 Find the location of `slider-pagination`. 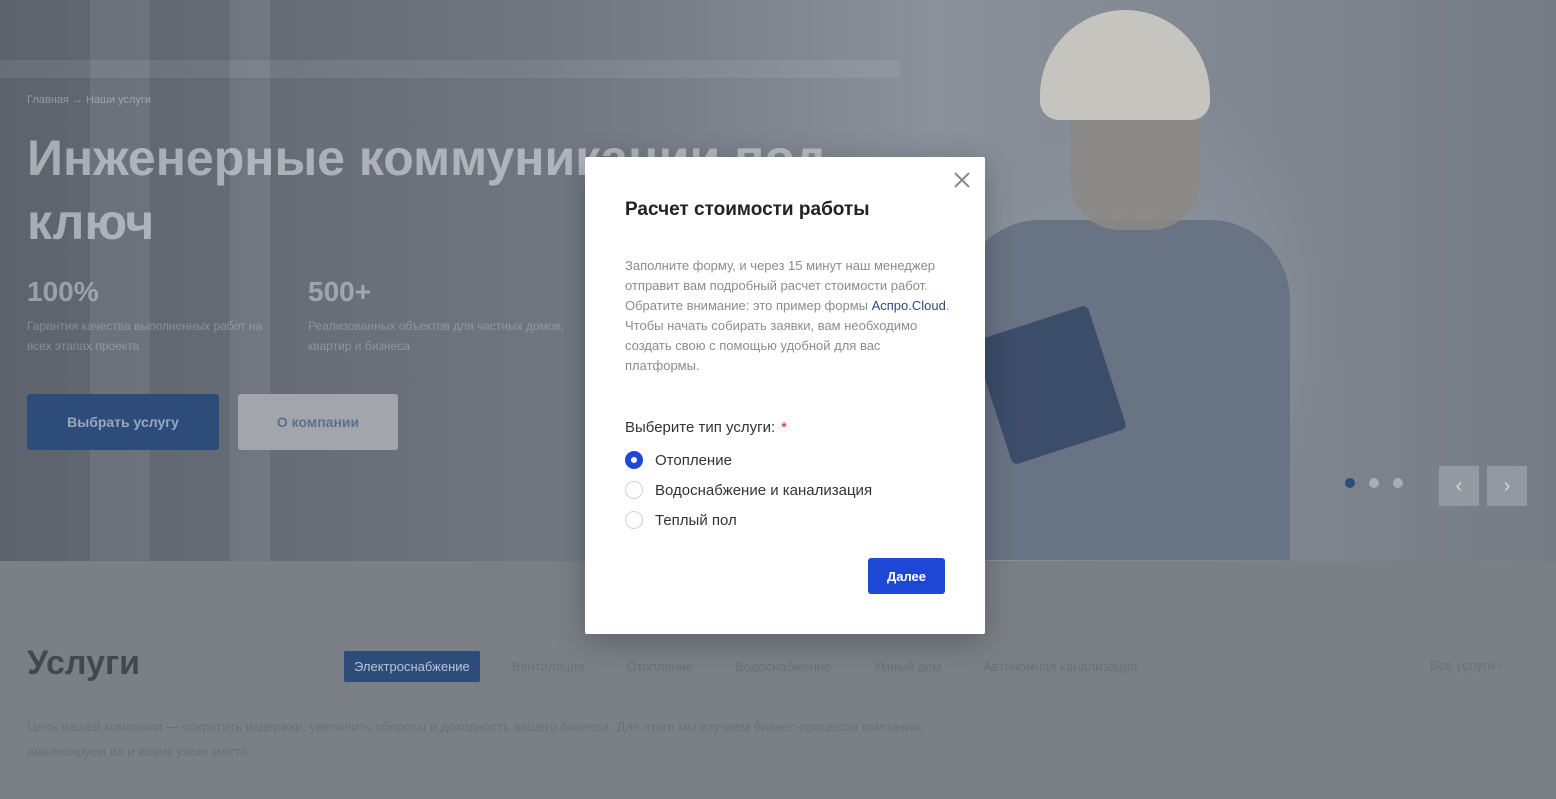

slider-pagination is located at coordinates (1374, 483).